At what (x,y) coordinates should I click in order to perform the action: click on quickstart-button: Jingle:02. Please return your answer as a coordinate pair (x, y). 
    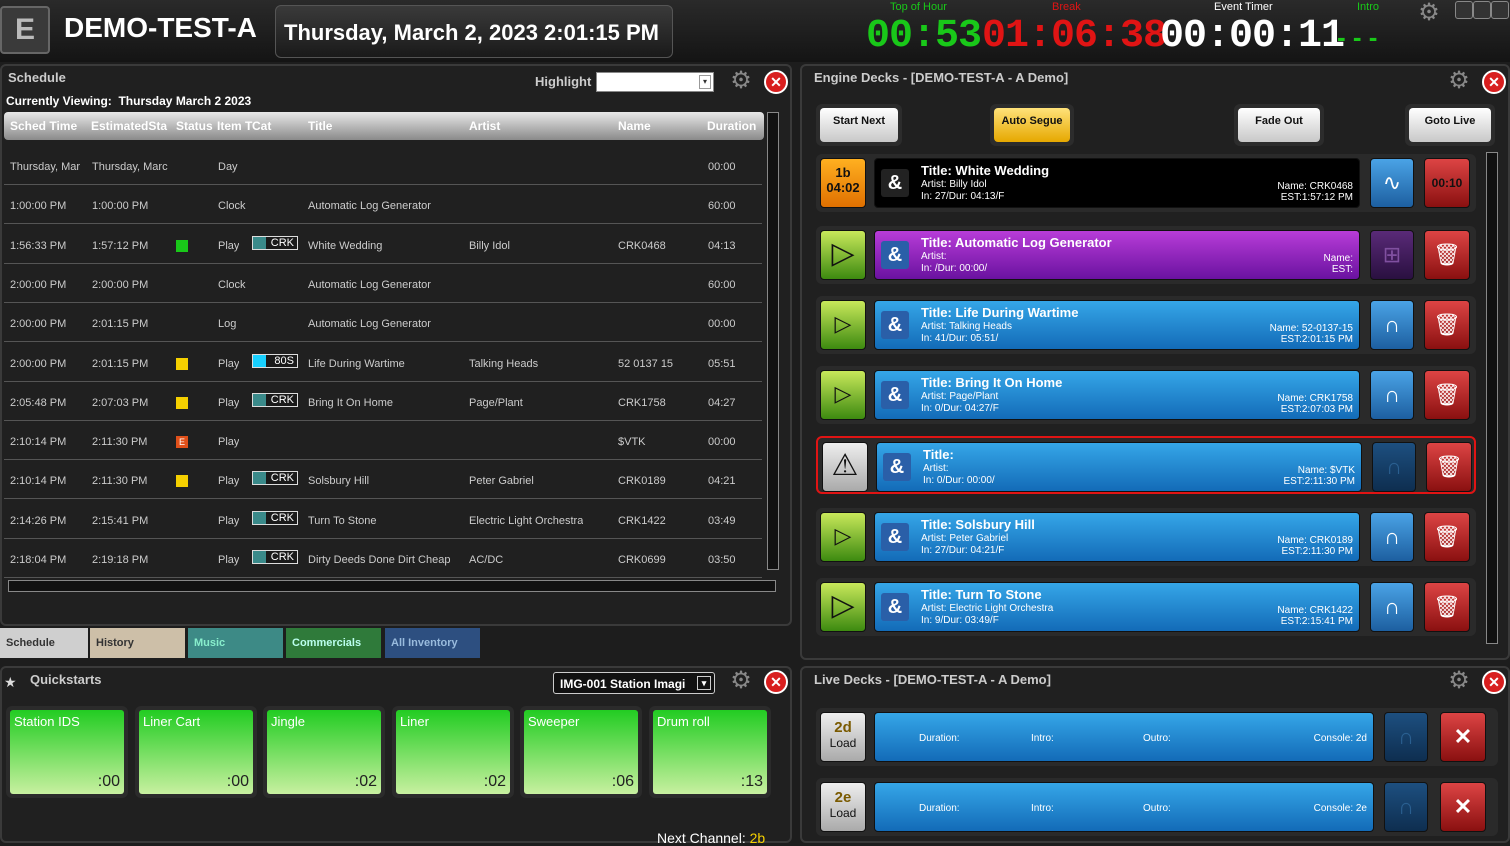
    Looking at the image, I should click on (324, 752).